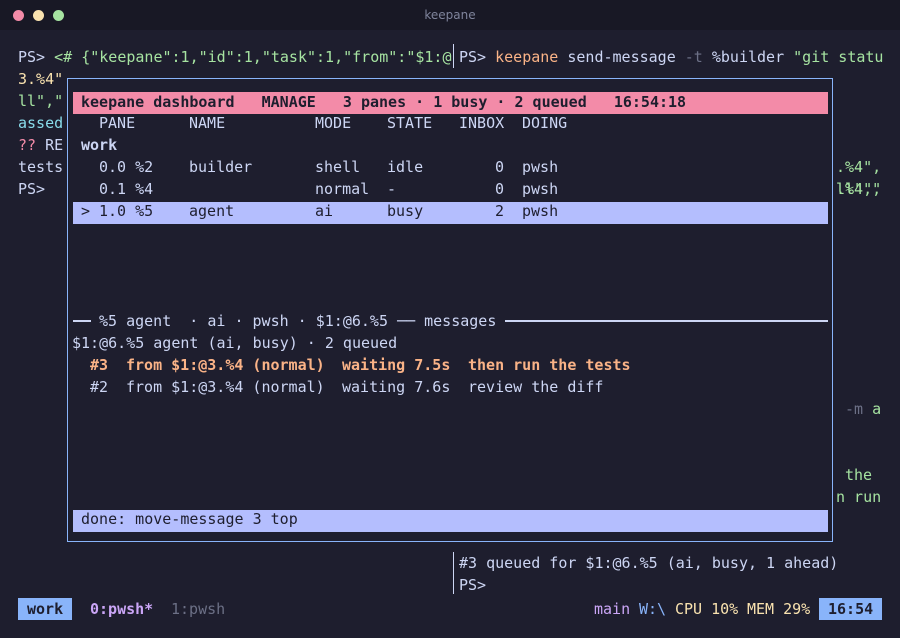 Image resolution: width=900 pixels, height=638 pixels. Describe the element at coordinates (50, 145) in the screenshot. I see `left-readme-fragment: RE` at that location.